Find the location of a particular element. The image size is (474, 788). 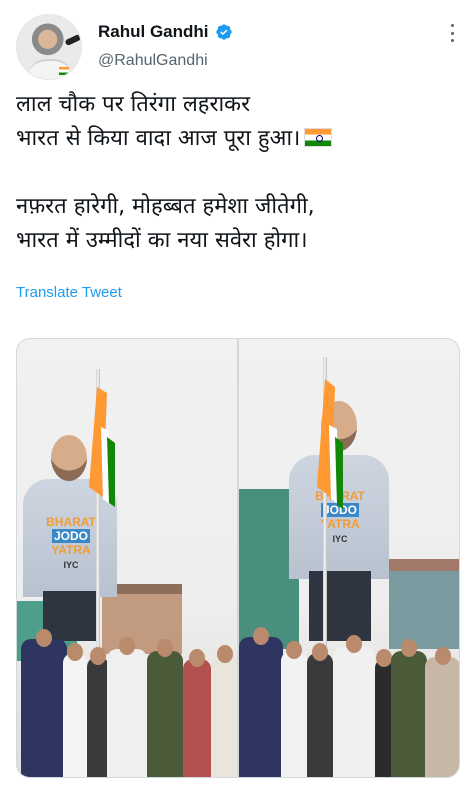

avatar-flag-pin is located at coordinates (64, 71).